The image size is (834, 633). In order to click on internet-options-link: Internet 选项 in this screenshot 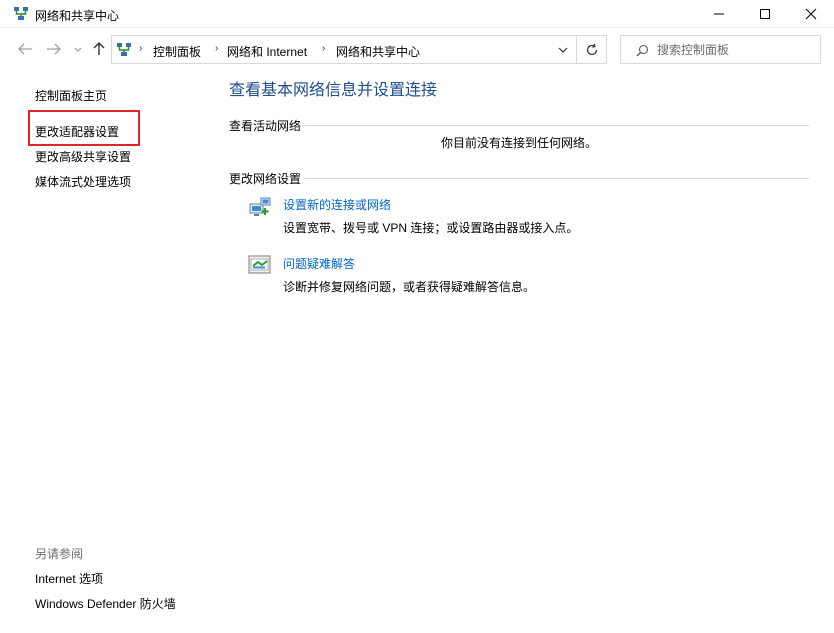, I will do `click(69, 578)`.